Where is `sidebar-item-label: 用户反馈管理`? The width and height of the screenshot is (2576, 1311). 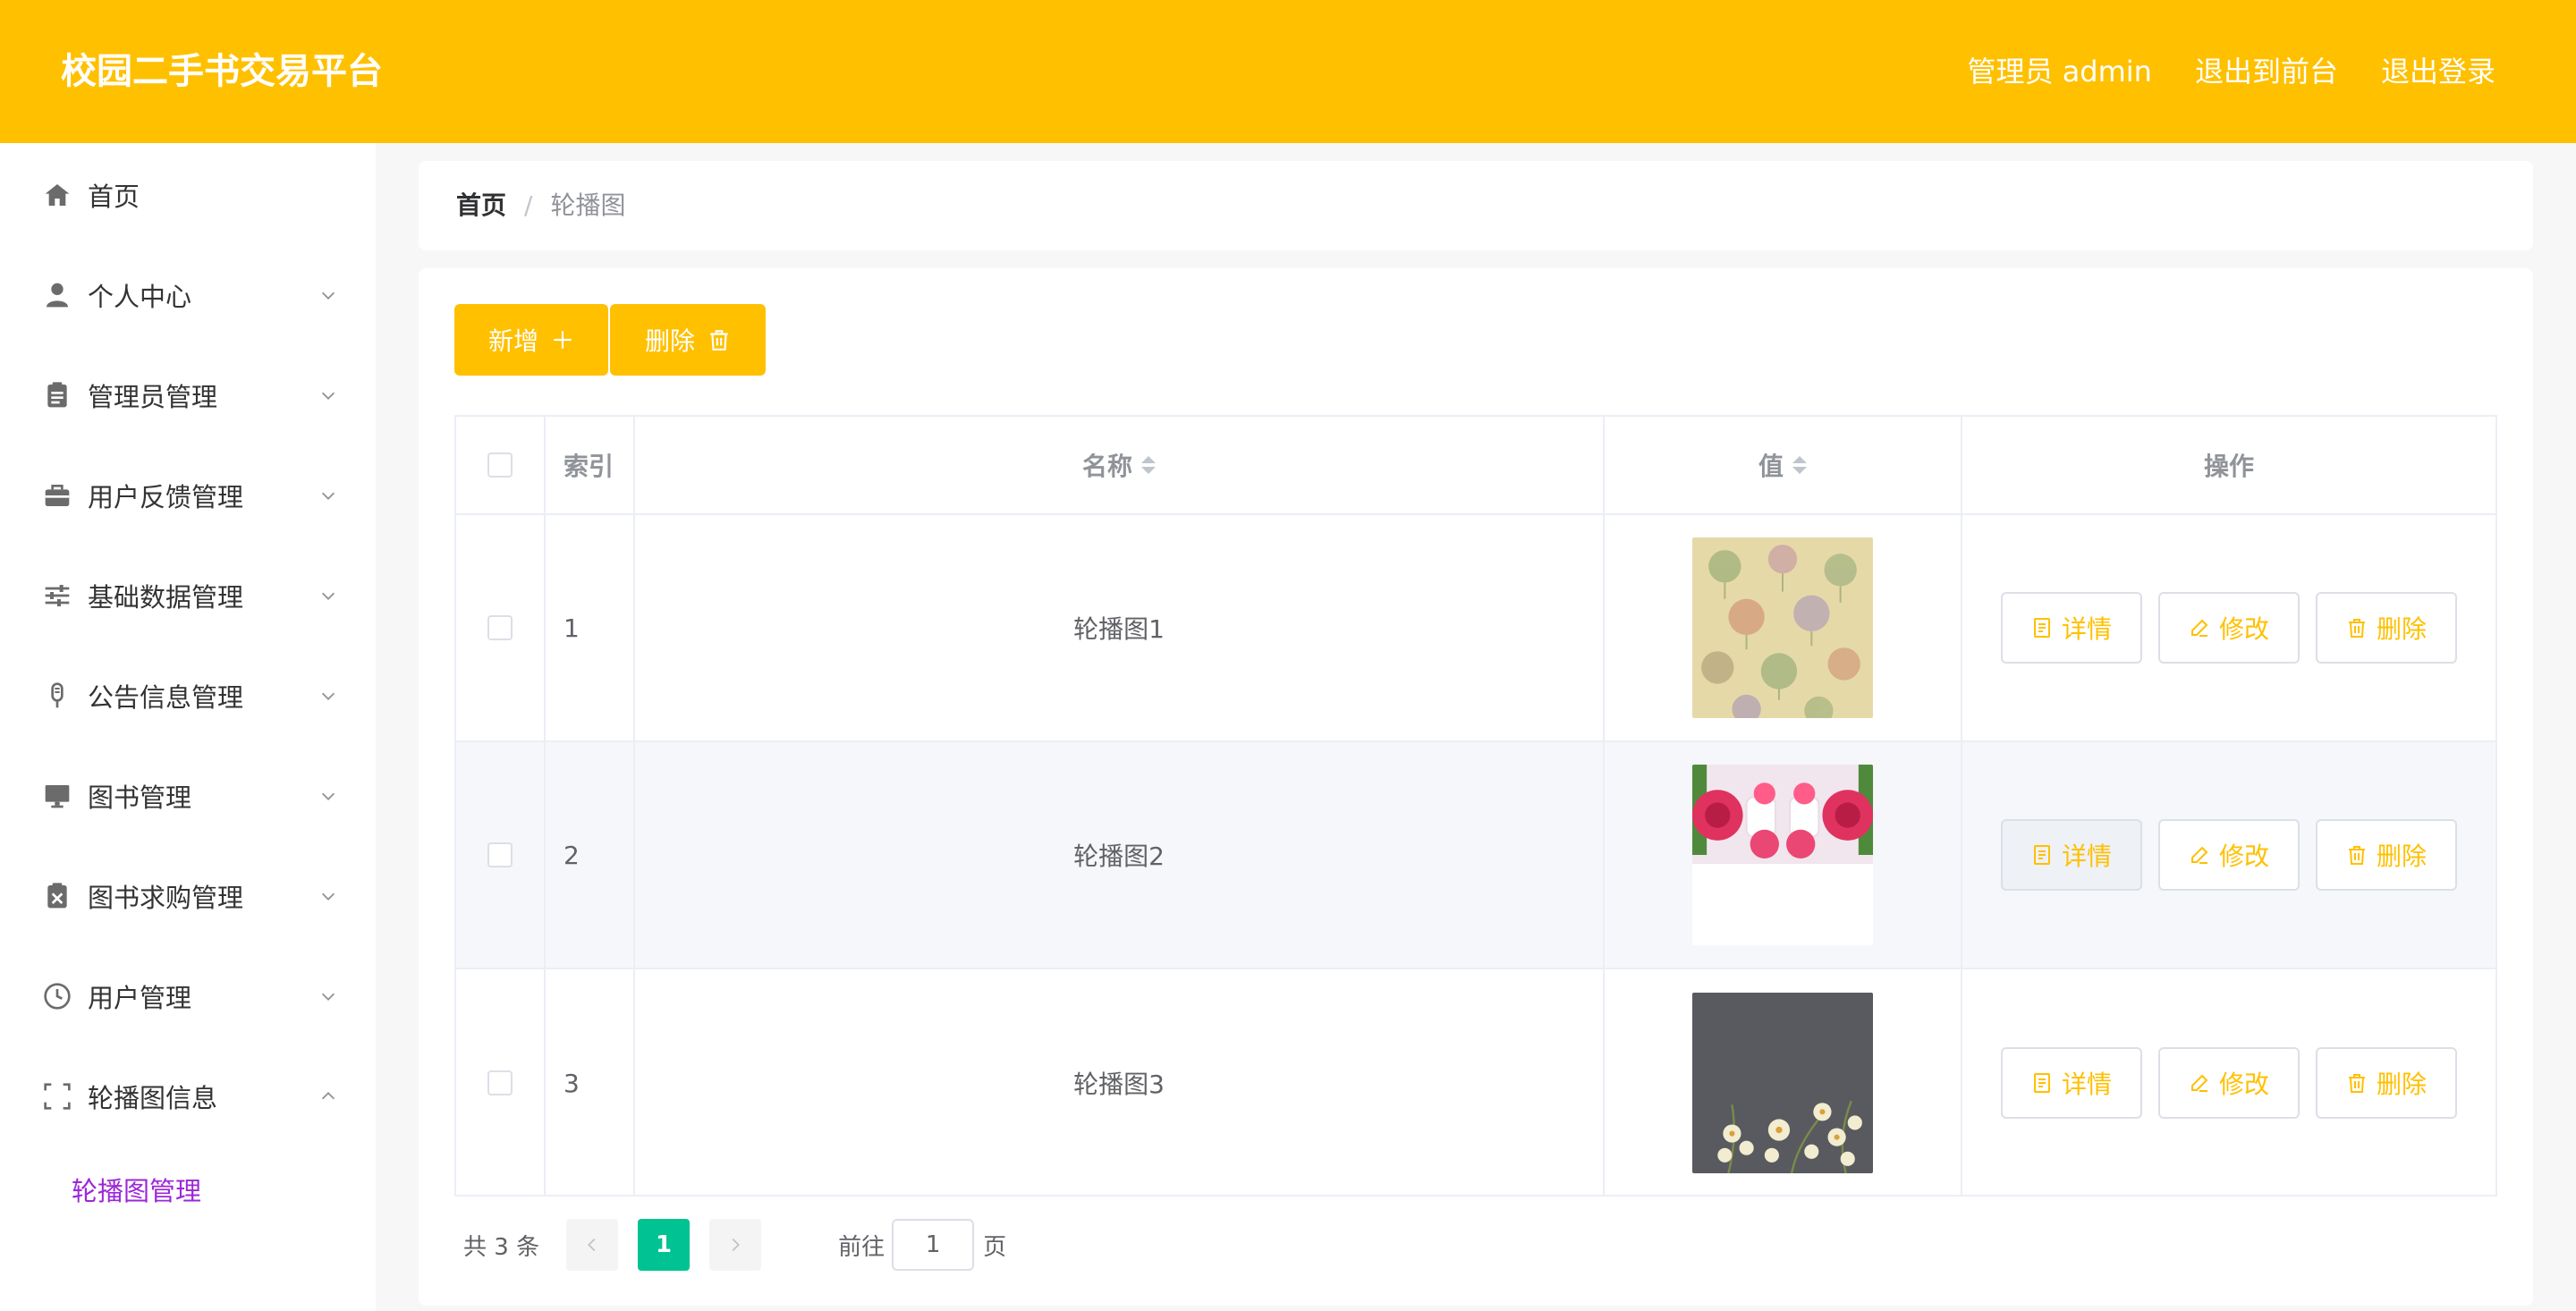
sidebar-item-label: 用户反馈管理 is located at coordinates (166, 497).